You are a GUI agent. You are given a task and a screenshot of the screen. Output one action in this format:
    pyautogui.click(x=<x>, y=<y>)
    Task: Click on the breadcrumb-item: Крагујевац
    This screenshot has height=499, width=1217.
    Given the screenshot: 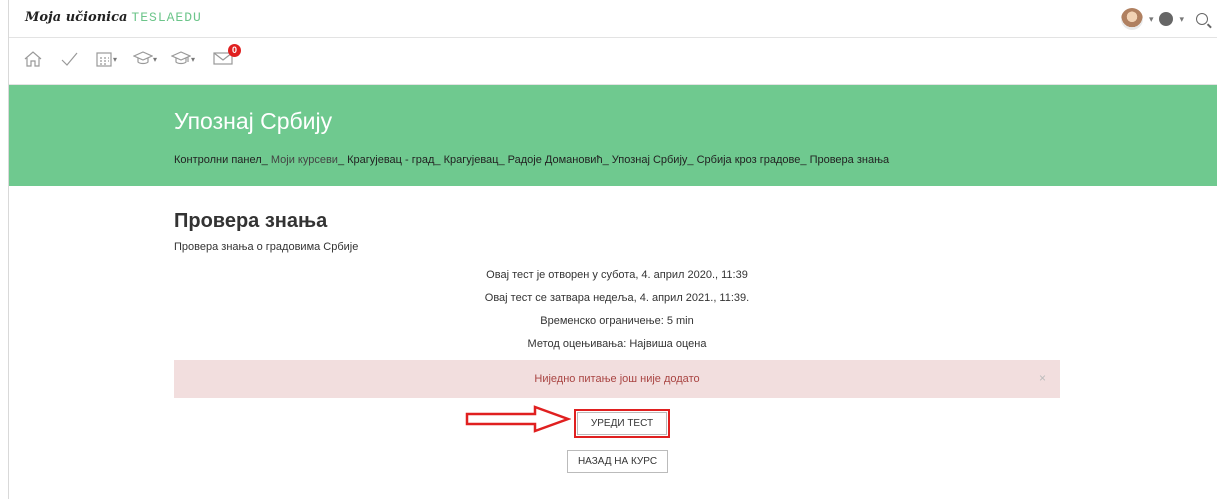 What is the action you would take?
    pyautogui.click(x=471, y=160)
    